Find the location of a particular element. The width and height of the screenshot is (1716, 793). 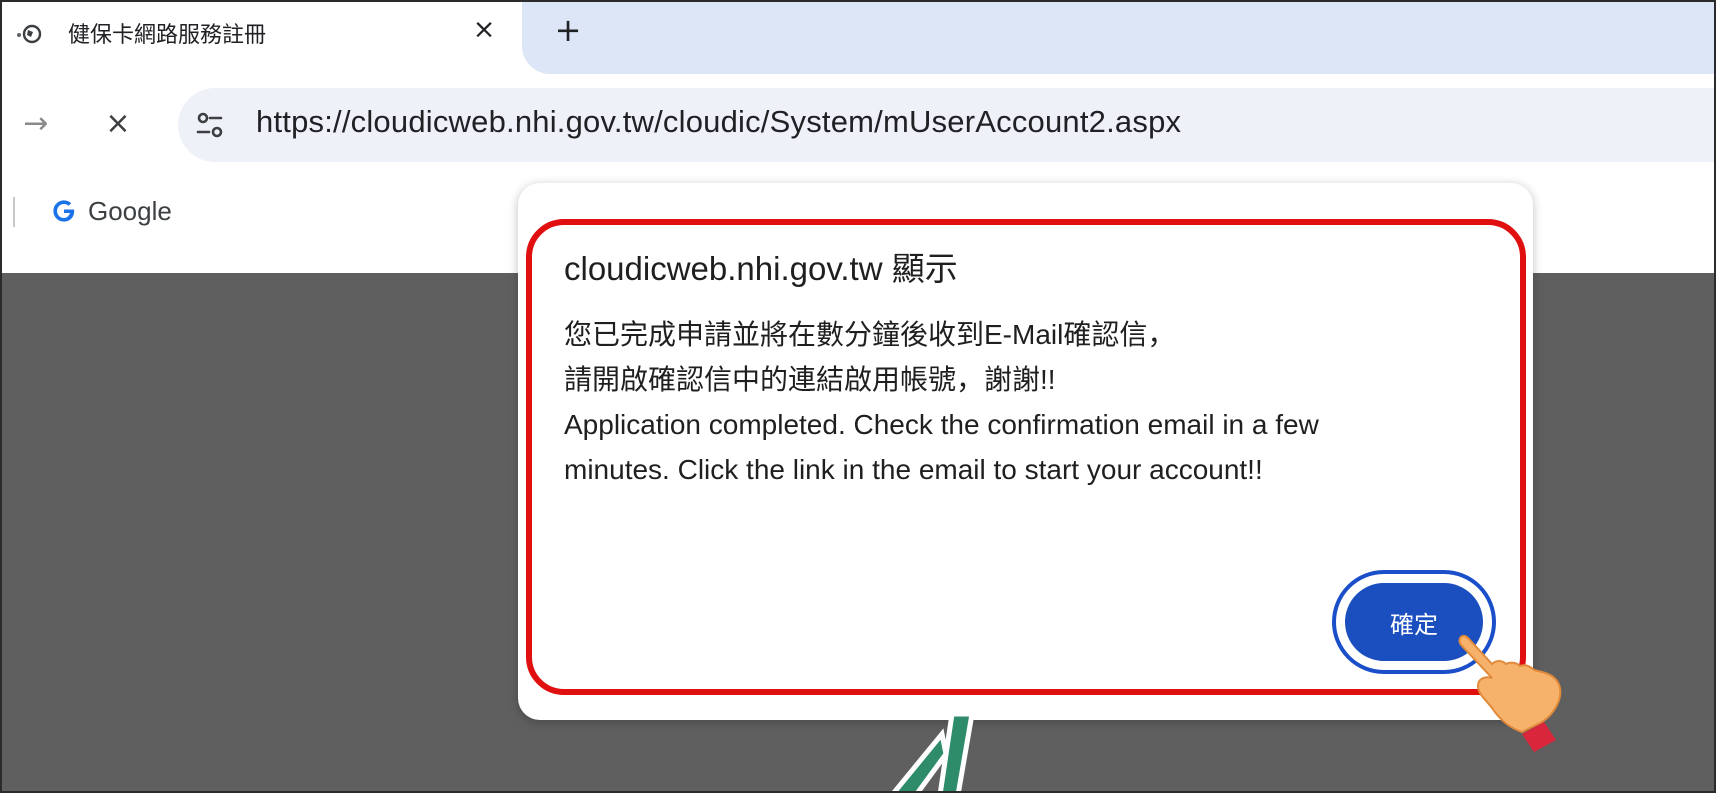

bookmark-google: Google is located at coordinates (111, 211).